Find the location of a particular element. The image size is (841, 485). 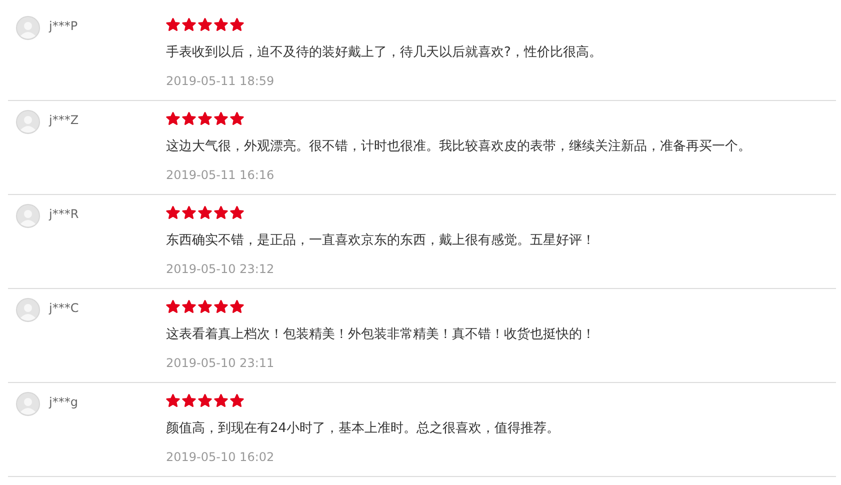

review-date: 2019-05-10 23:11 is located at coordinates (221, 363).